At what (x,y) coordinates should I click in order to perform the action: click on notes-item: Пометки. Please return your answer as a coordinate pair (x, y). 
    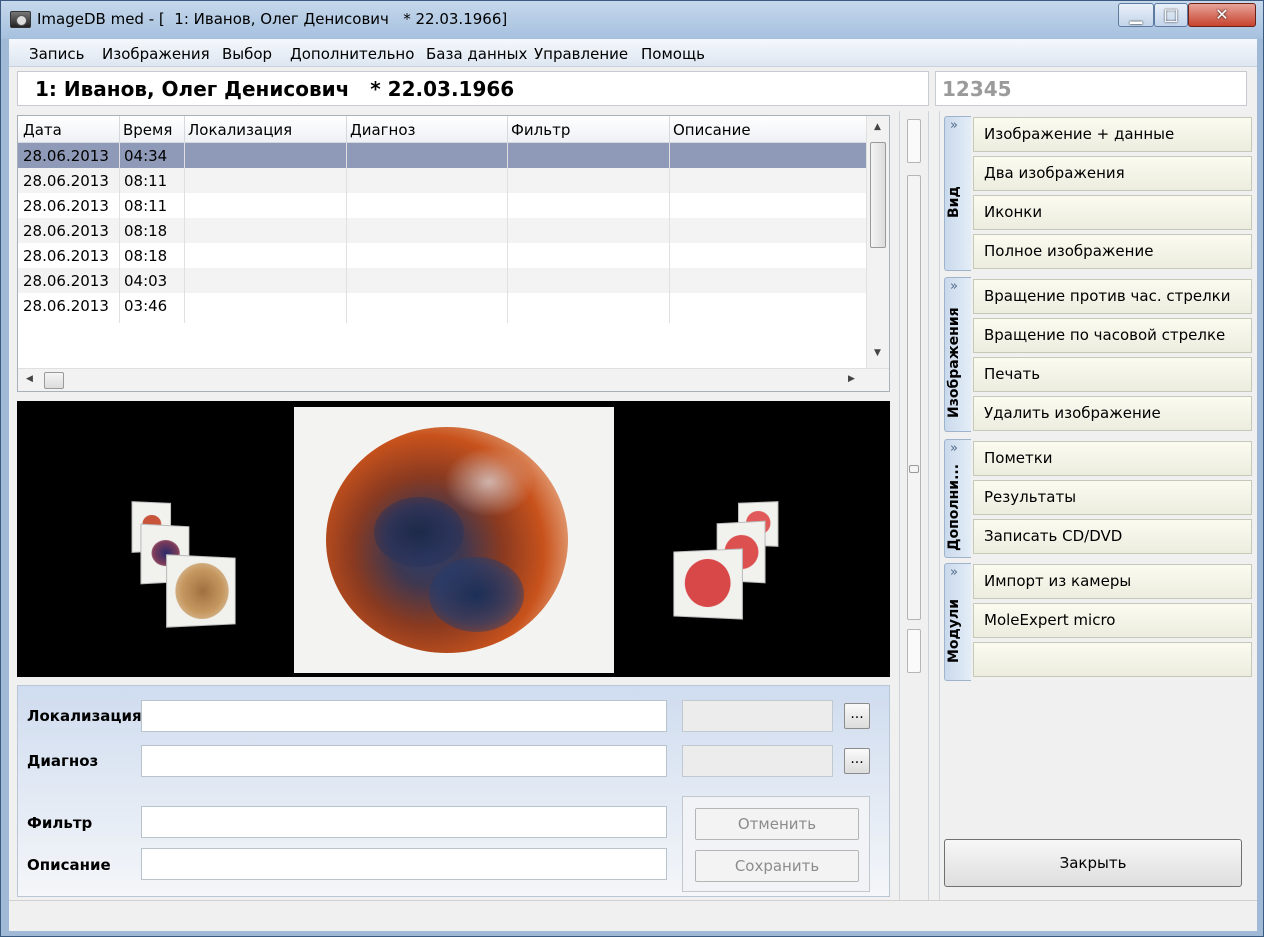
    Looking at the image, I should click on (1112, 458).